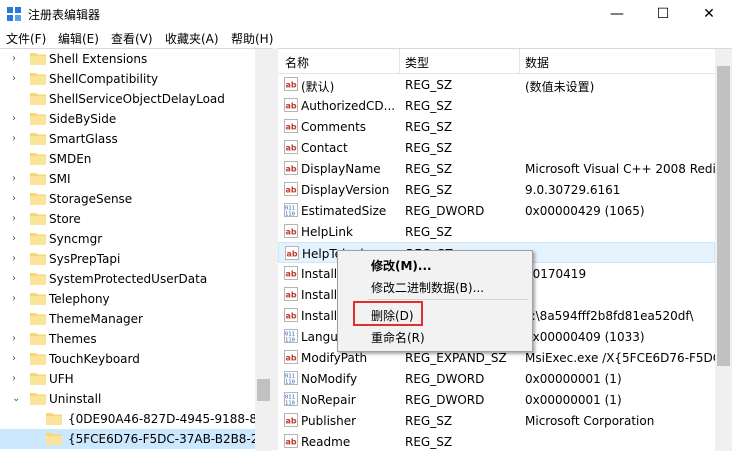  I want to click on tree-item-label: SystemProtectedUserData, so click(128, 279).